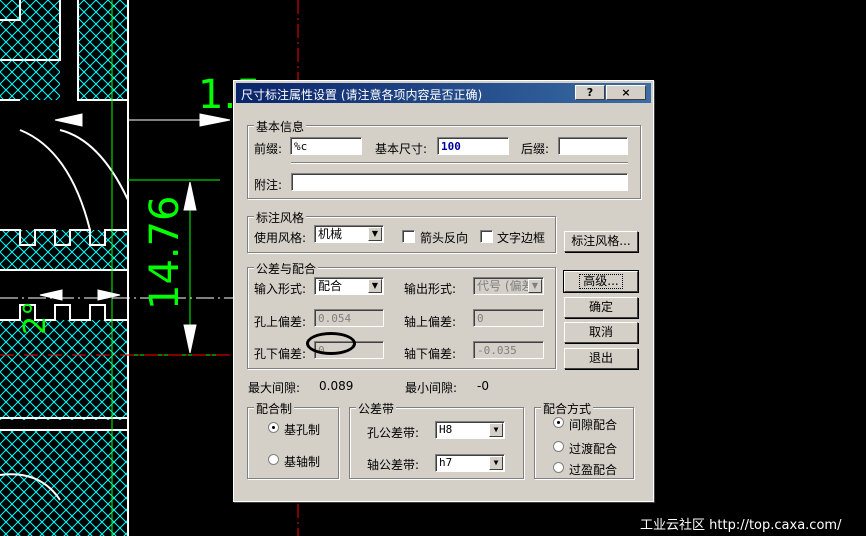  I want to click on suffix-input, so click(593, 146).